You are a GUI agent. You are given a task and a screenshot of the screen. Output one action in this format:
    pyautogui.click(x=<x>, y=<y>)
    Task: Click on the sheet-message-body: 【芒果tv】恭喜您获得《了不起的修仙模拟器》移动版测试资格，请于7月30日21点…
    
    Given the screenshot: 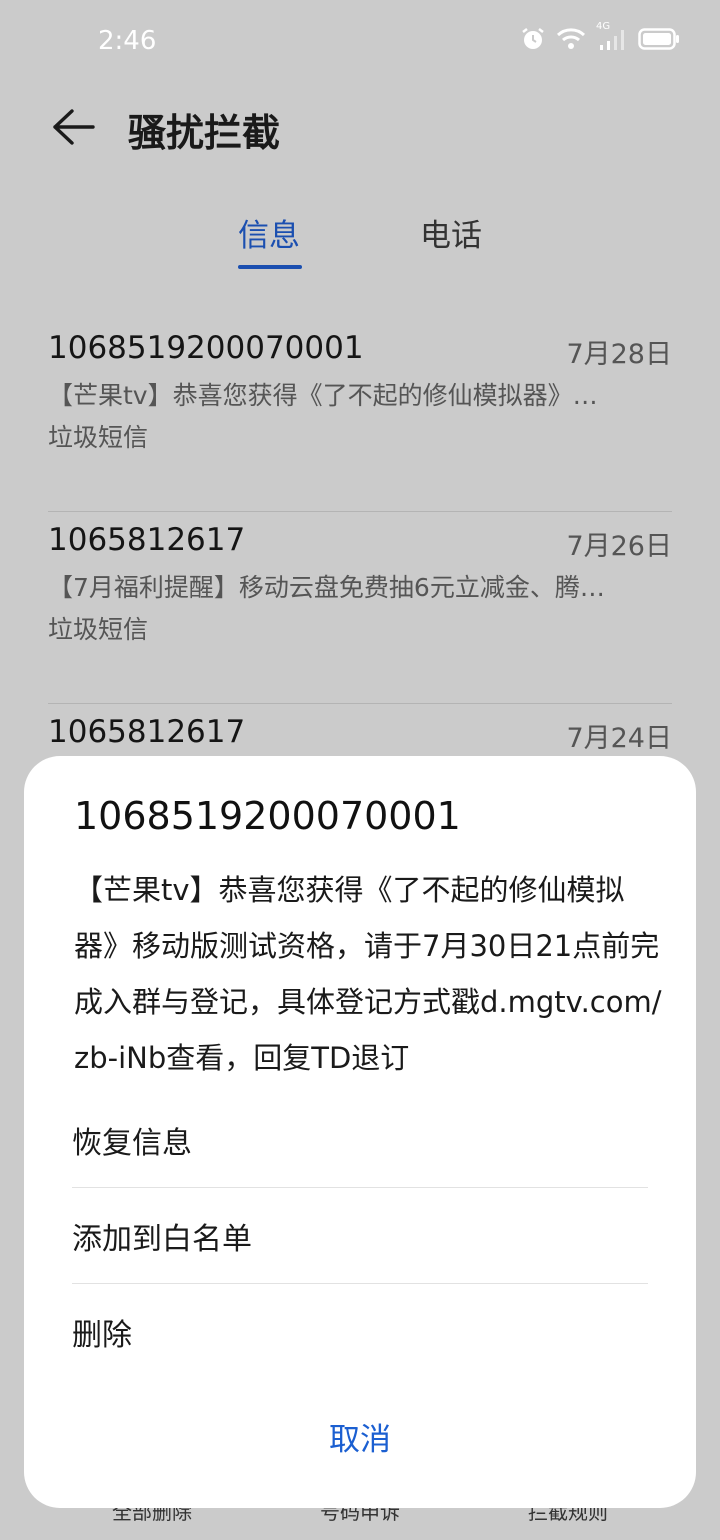 What is the action you would take?
    pyautogui.click(x=368, y=974)
    